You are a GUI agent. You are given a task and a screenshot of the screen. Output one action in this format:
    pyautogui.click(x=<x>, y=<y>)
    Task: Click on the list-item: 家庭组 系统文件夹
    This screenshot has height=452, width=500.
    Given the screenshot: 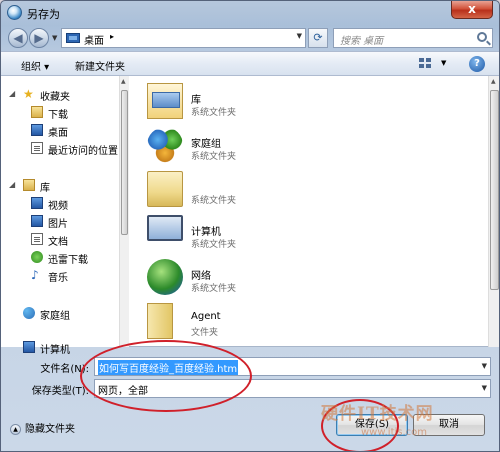 What is the action you would take?
    pyautogui.click(x=301, y=145)
    